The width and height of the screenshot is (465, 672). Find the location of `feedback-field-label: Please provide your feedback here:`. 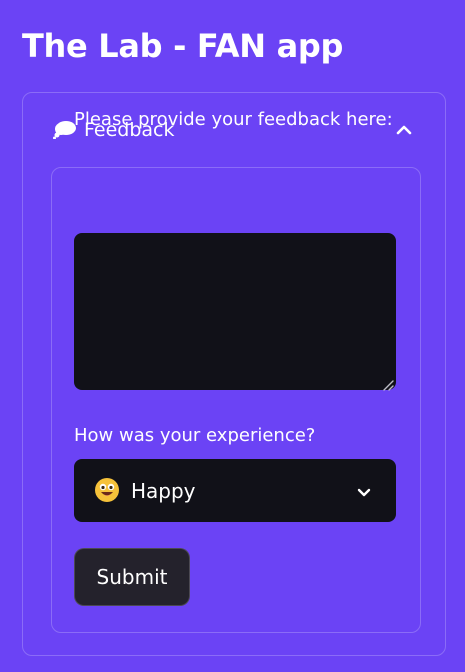

feedback-field-label: Please provide your feedback here: is located at coordinates (233, 119).